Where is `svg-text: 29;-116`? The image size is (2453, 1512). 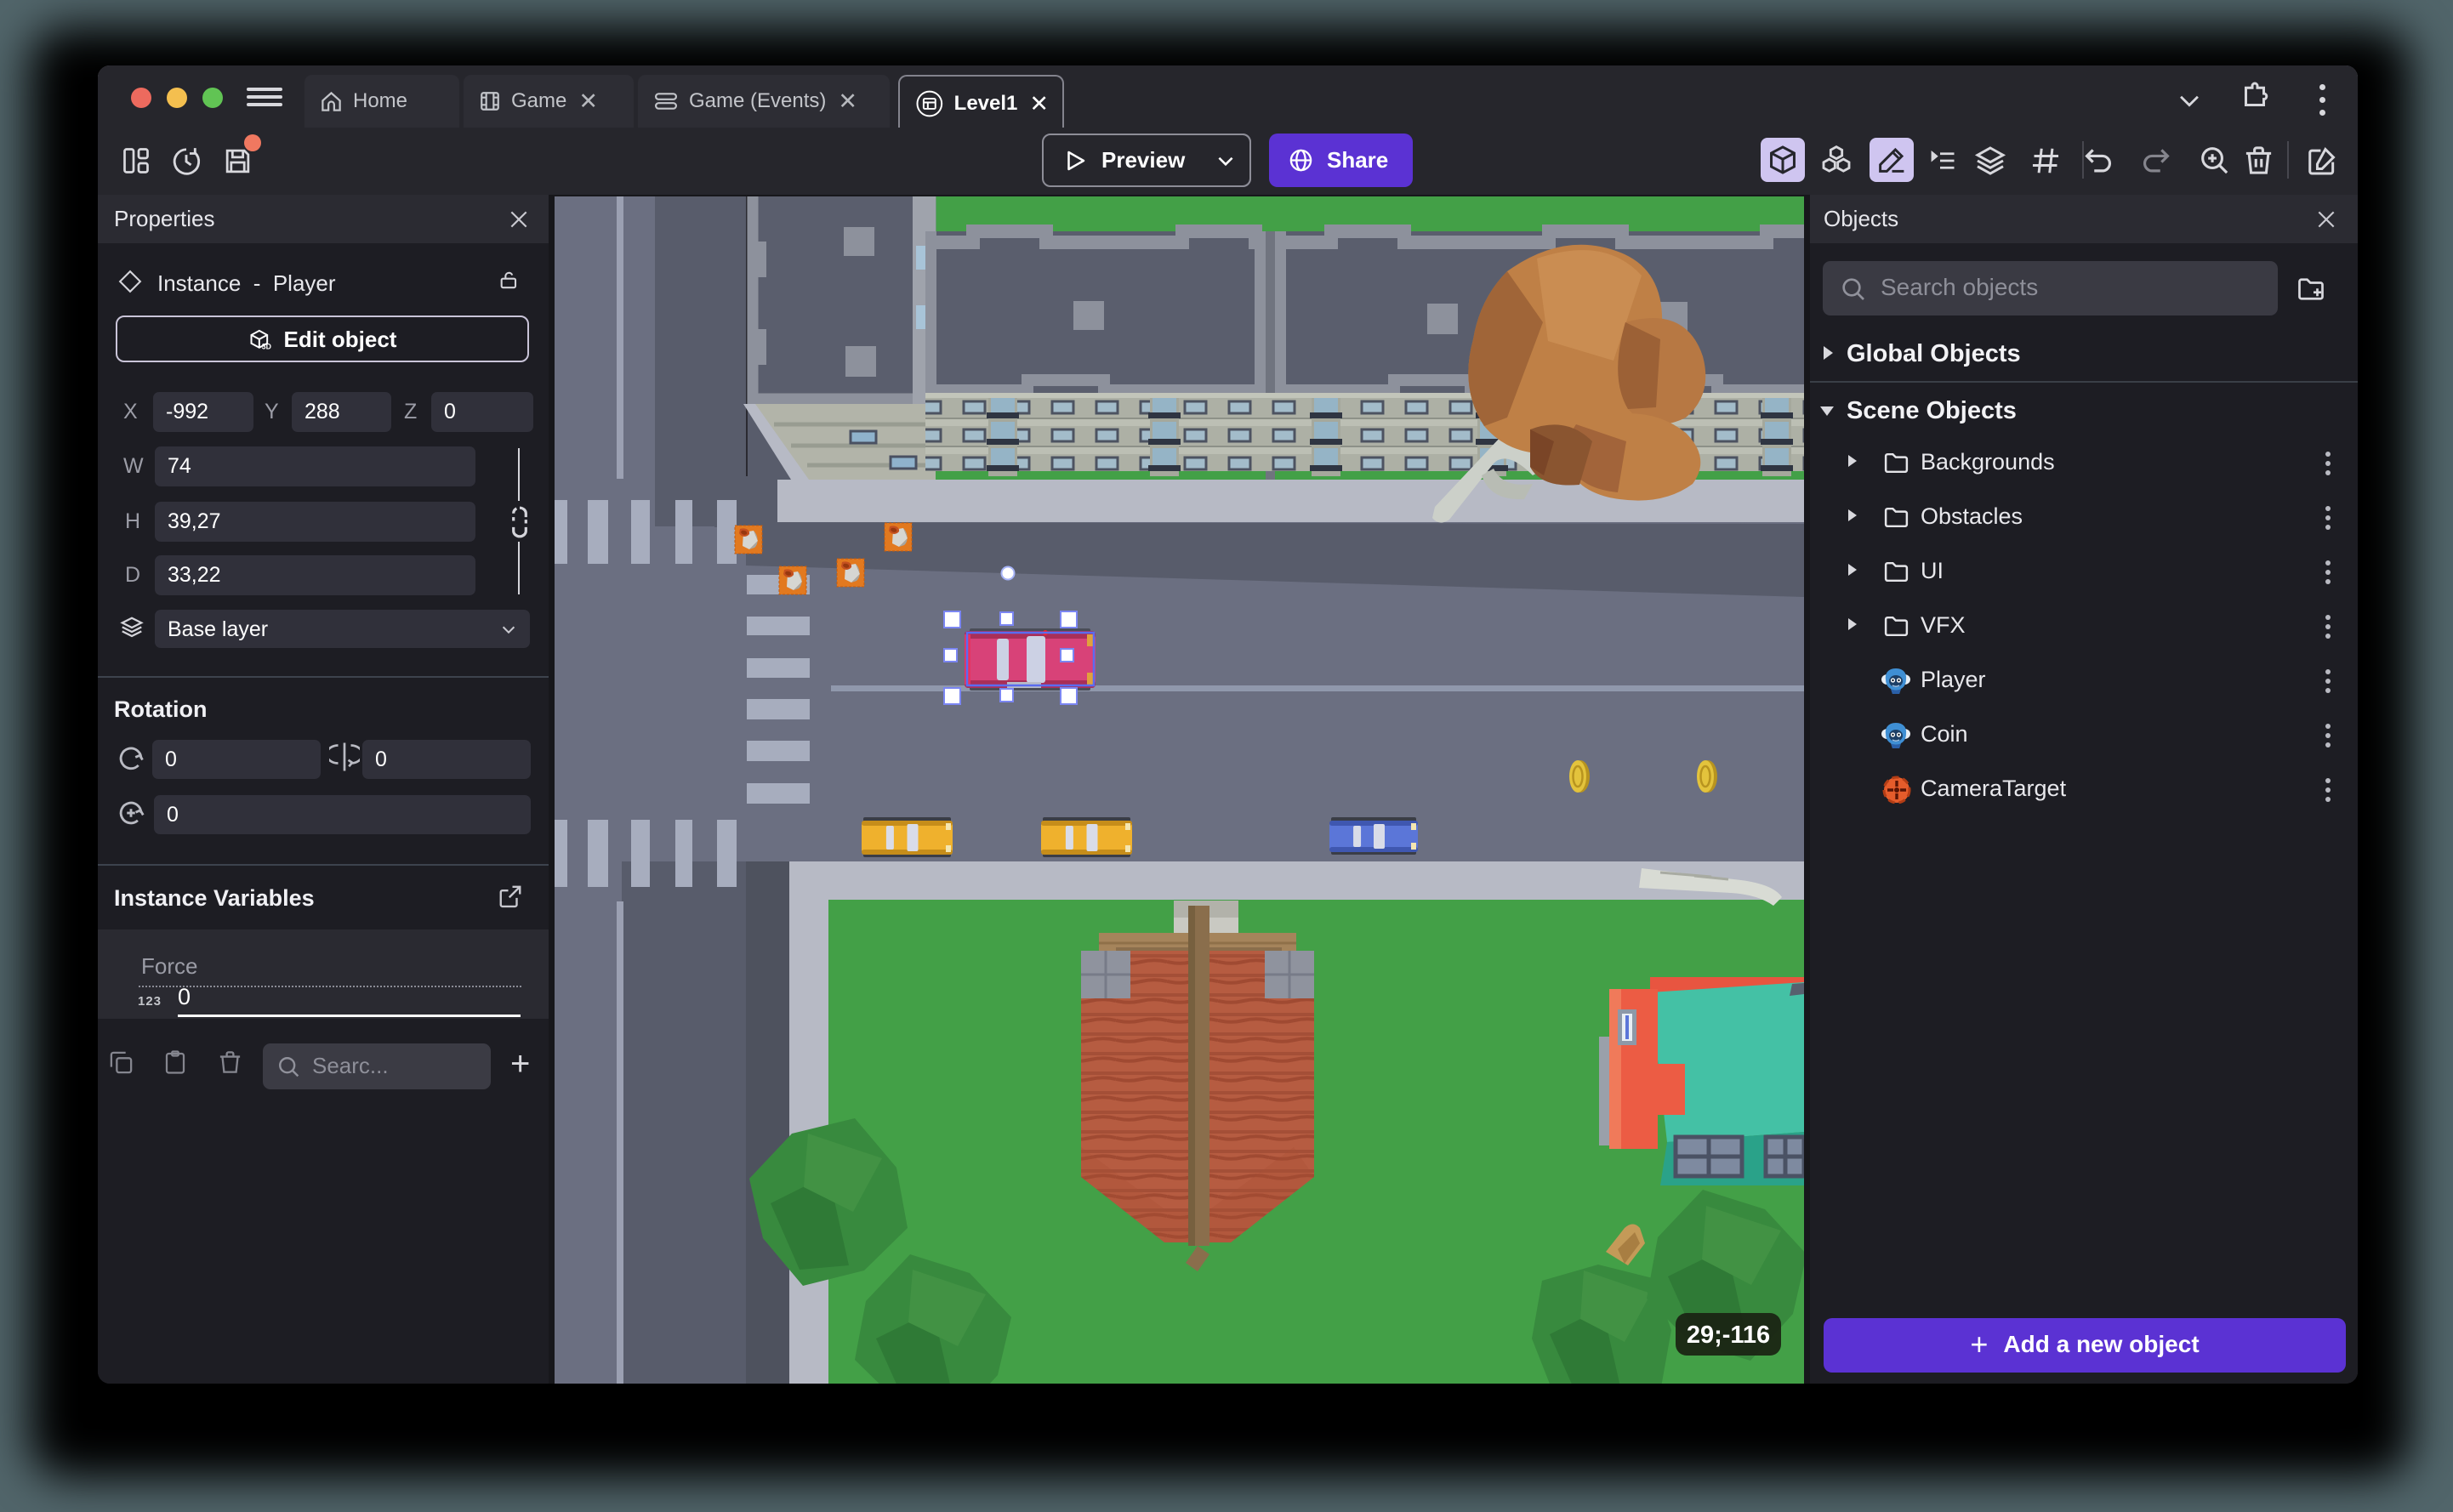 svg-text: 29;-116 is located at coordinates (1728, 1335).